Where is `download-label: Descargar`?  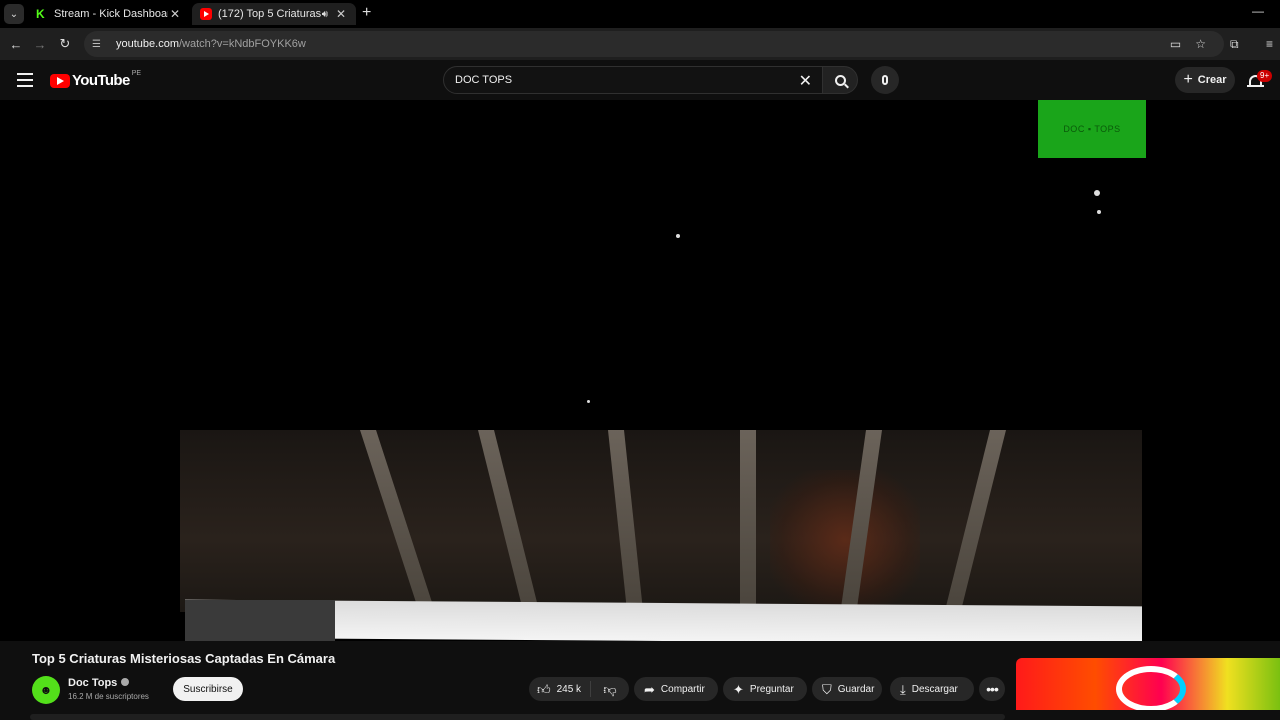 download-label: Descargar is located at coordinates (934, 689).